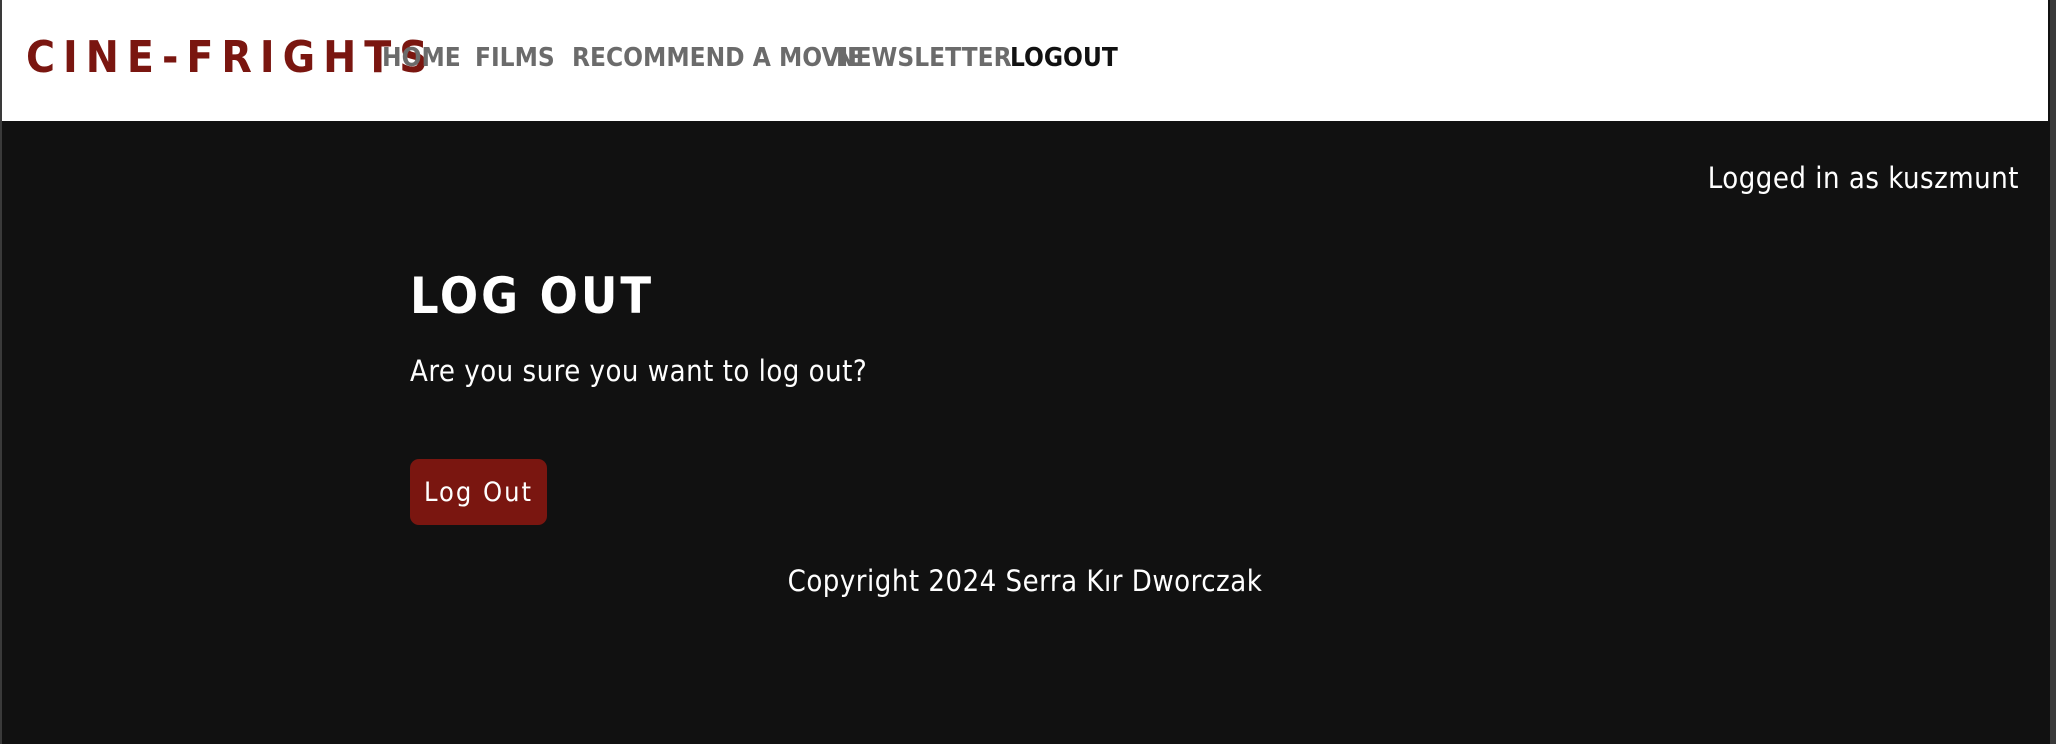  Describe the element at coordinates (515, 58) in the screenshot. I see `nav-item-films: FILMS` at that location.